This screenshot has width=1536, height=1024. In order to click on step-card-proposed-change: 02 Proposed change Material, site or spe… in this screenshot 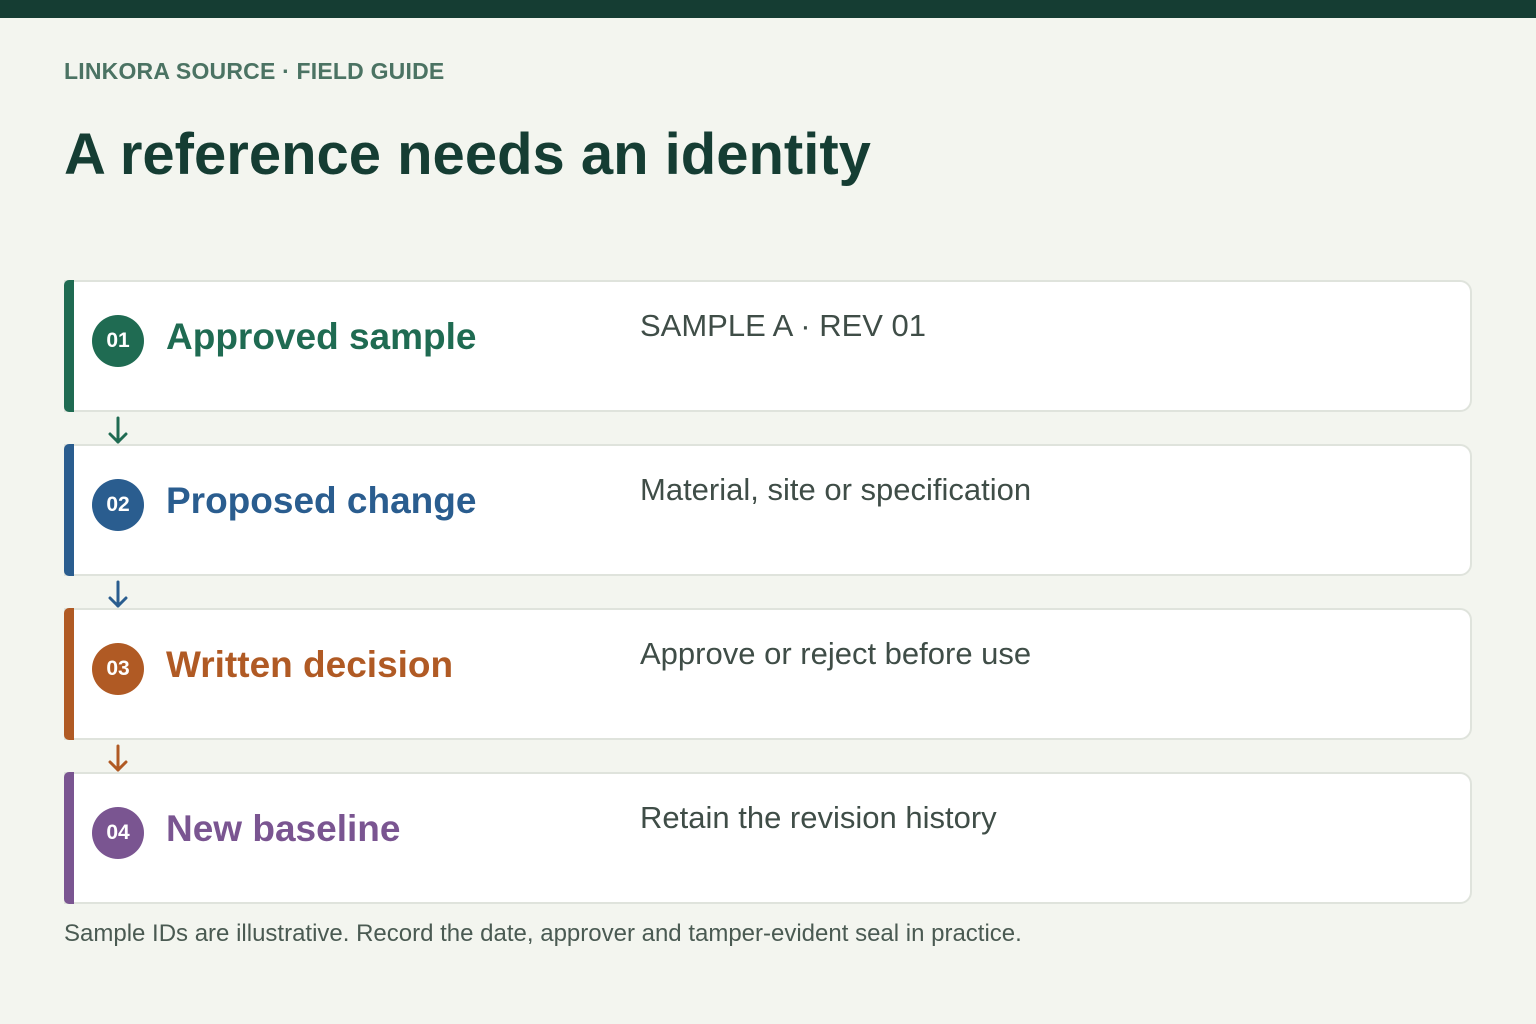, I will do `click(768, 510)`.